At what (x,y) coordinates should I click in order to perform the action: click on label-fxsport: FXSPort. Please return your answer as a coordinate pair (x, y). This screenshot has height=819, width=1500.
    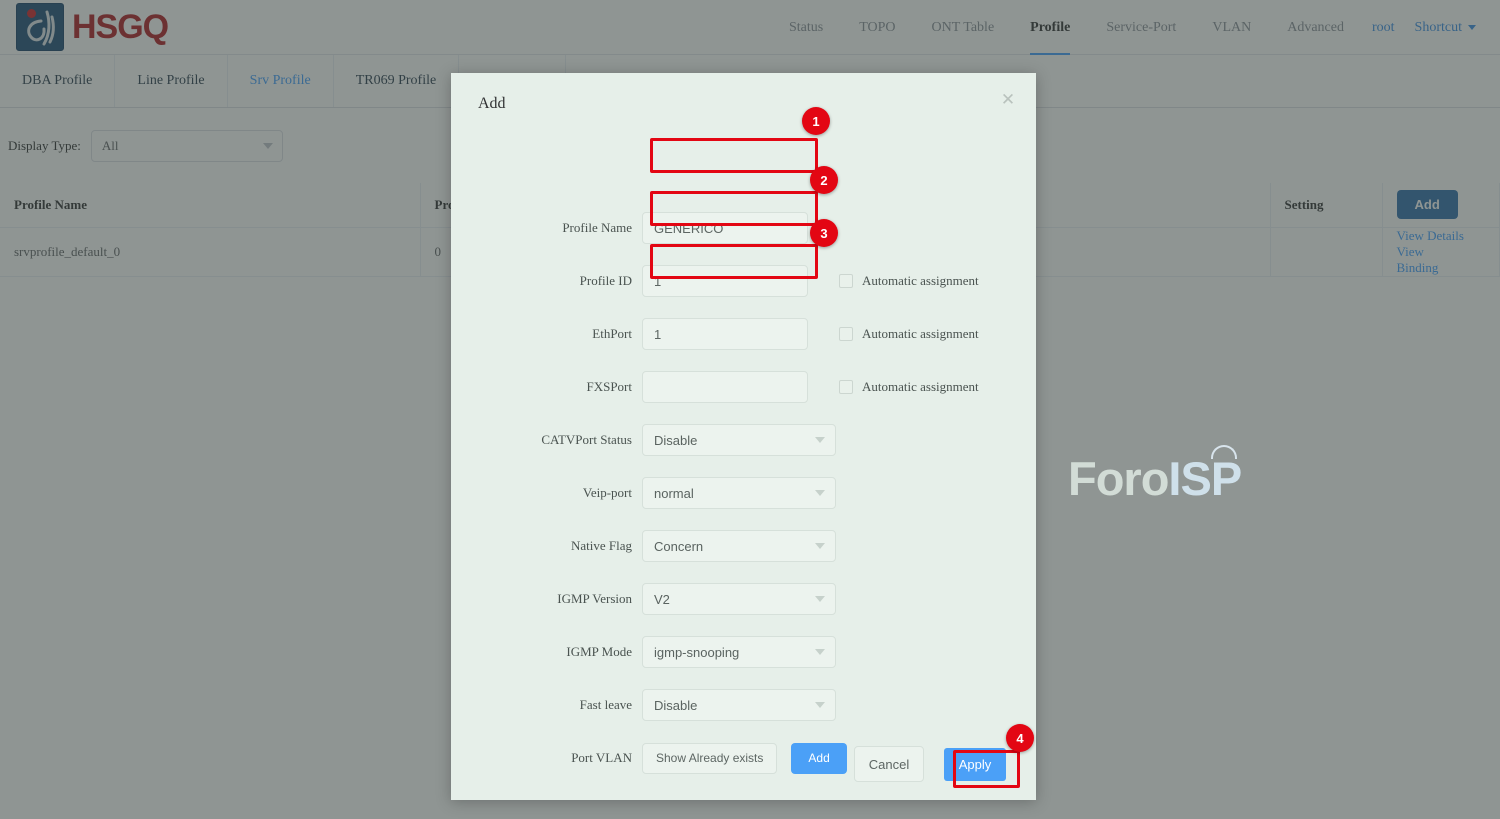
    Looking at the image, I should click on (609, 386).